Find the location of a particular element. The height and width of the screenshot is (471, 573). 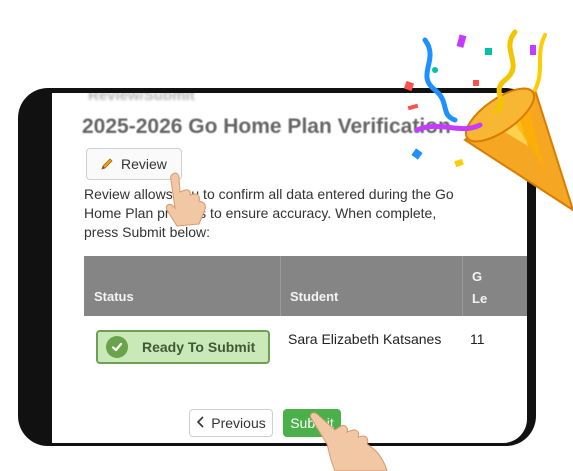

chevron-left-icon is located at coordinates (201, 423).